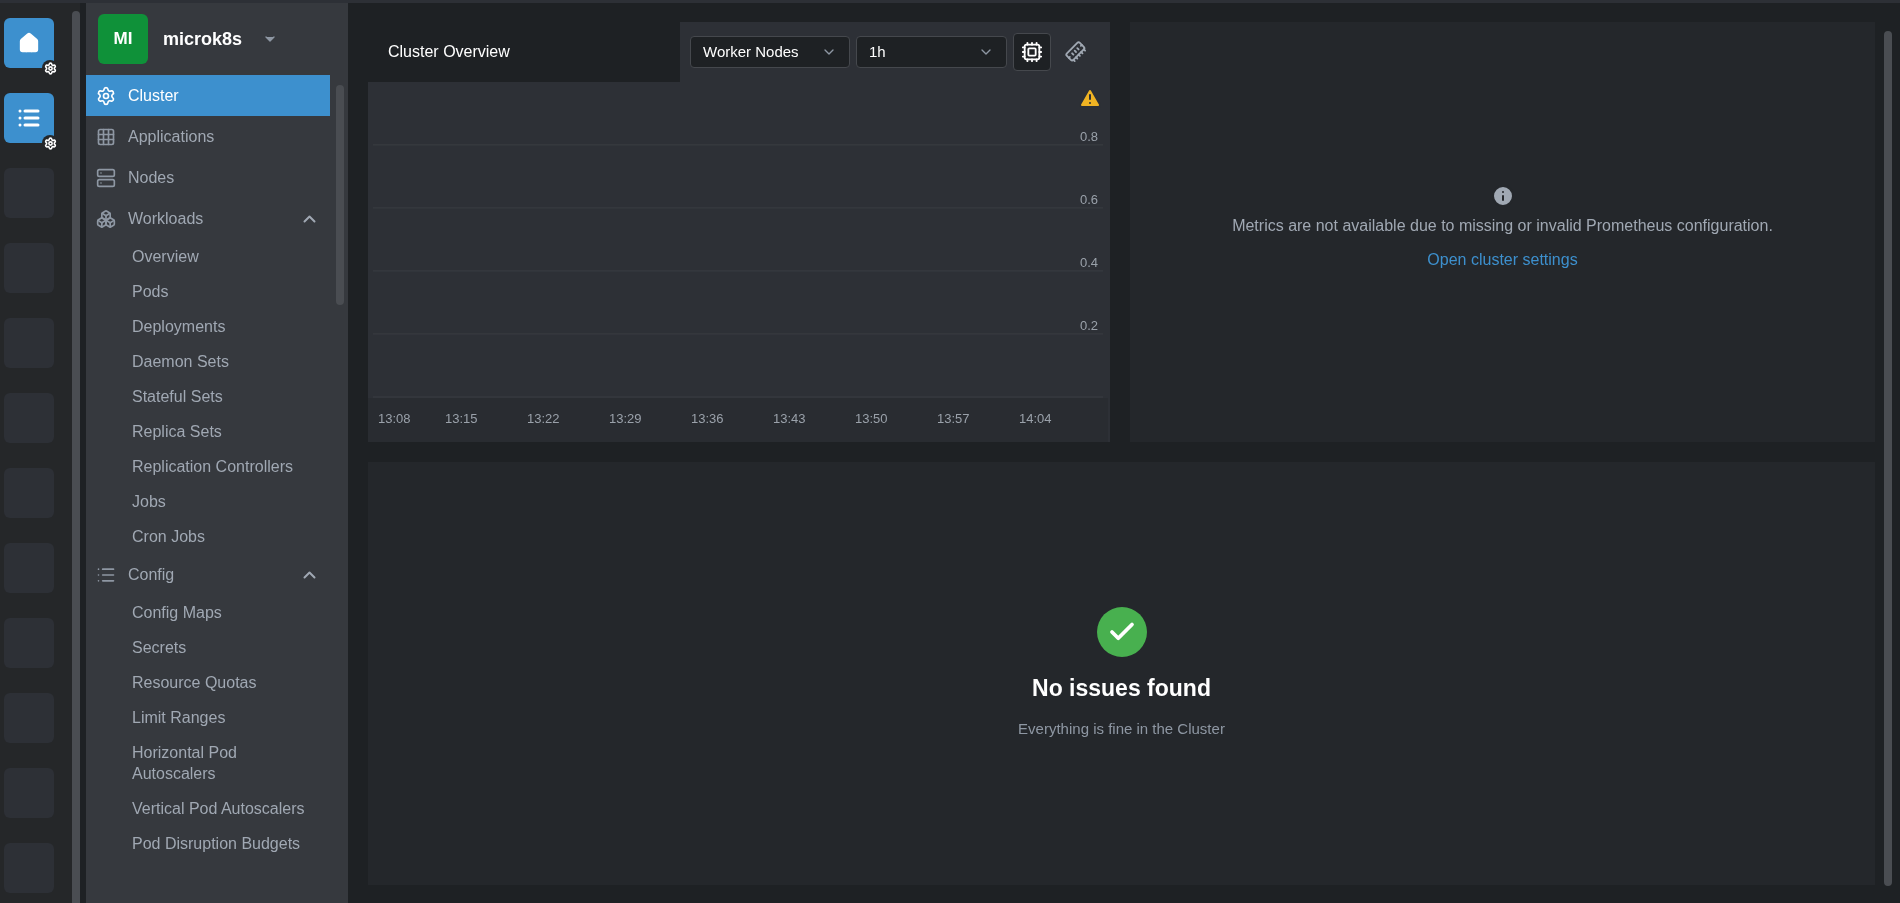 Image resolution: width=1900 pixels, height=903 pixels. Describe the element at coordinates (179, 326) in the screenshot. I see `sidebar-subitem: Deployments` at that location.